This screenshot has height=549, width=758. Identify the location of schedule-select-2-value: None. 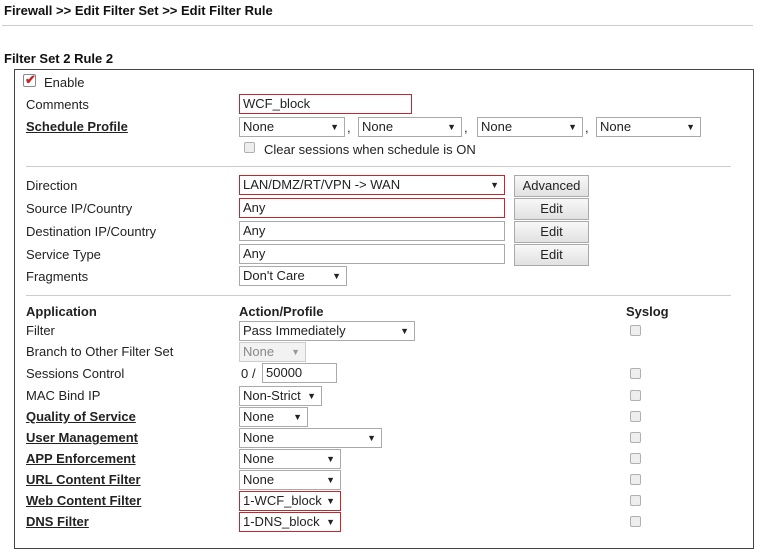
(378, 126).